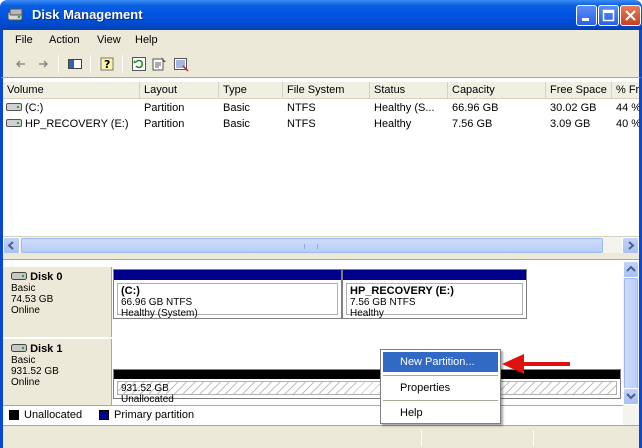 This screenshot has height=448, width=642. I want to click on legend: Unallocated Primary partition, so click(313, 414).